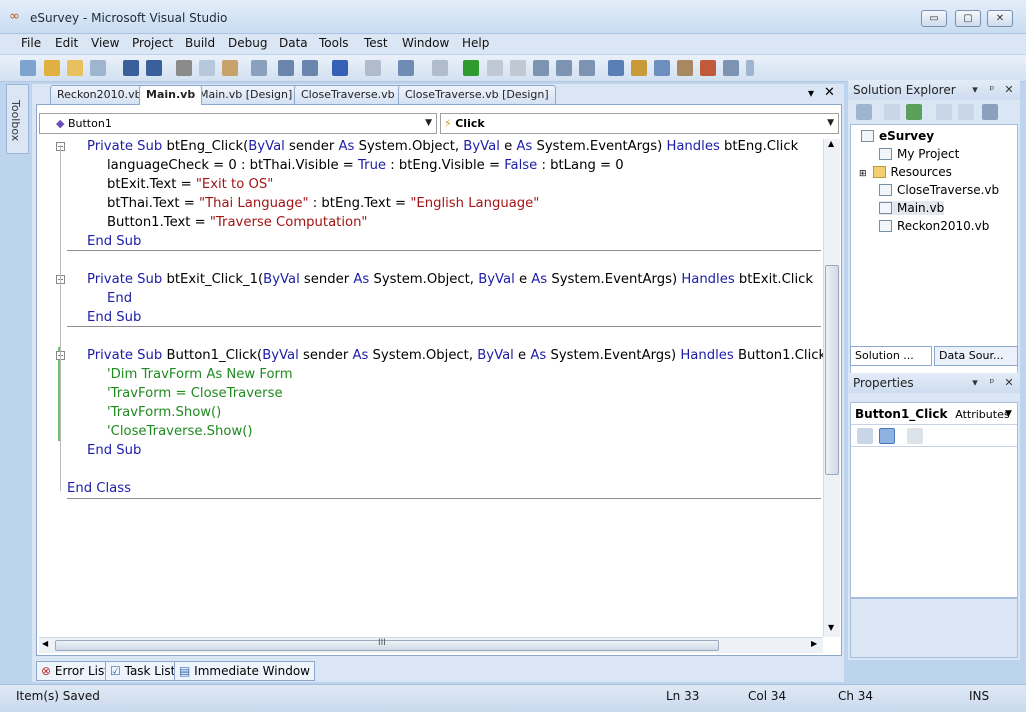  Describe the element at coordinates (477, 94) in the screenshot. I see `tab-closetraverse-vb-design: CloseTraverse.vb [Design]` at that location.